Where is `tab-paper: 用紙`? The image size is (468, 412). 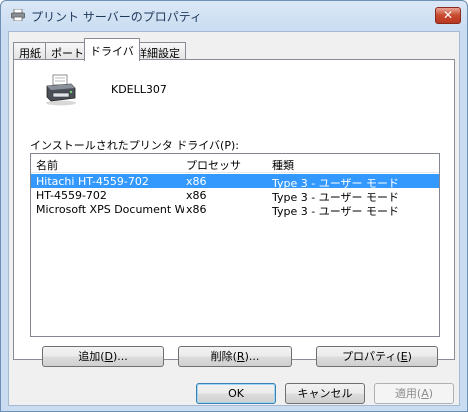 tab-paper: 用紙 is located at coordinates (30, 51).